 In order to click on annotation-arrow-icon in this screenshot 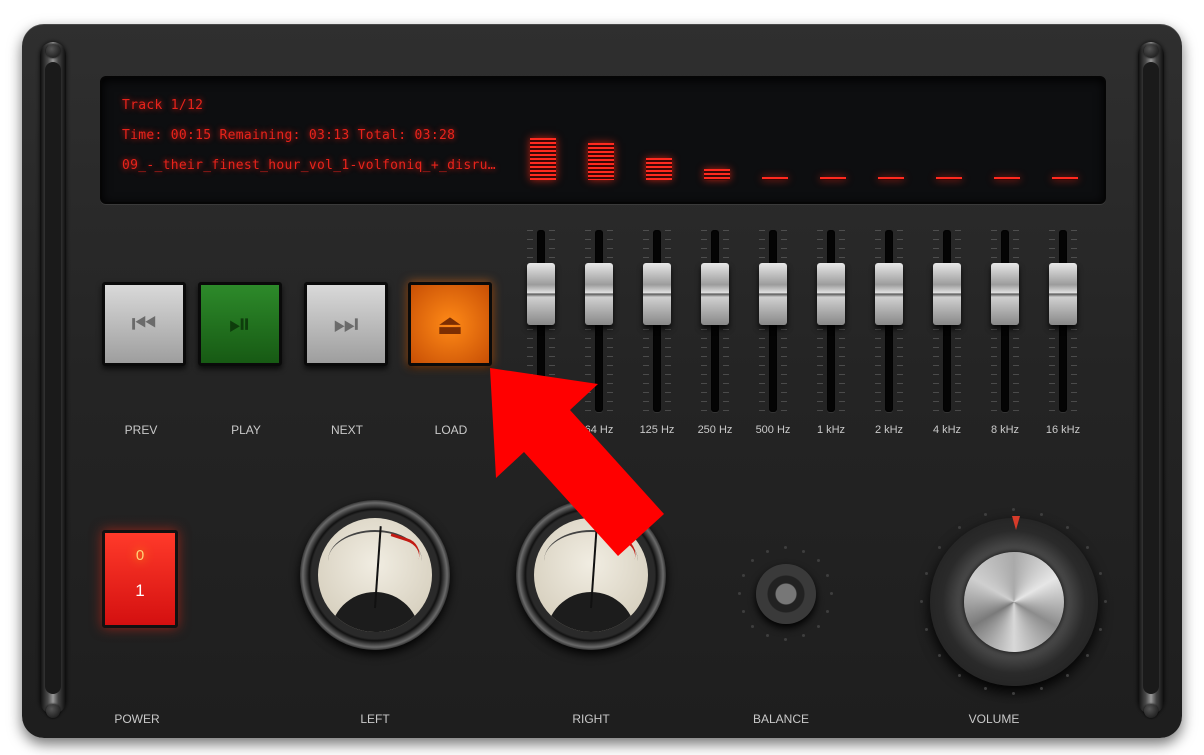, I will do `click(577, 462)`.